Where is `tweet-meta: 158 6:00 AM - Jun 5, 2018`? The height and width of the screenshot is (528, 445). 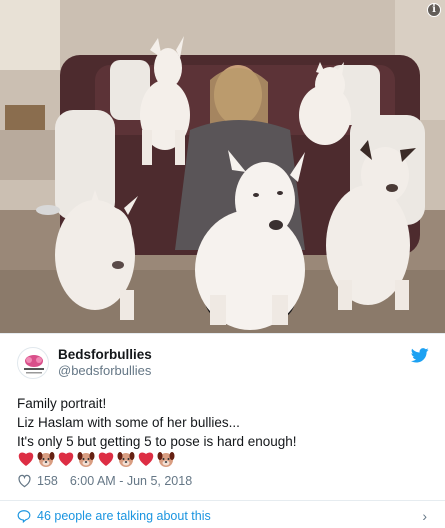
tweet-meta: 158 6:00 AM - Jun 5, 2018 is located at coordinates (104, 481).